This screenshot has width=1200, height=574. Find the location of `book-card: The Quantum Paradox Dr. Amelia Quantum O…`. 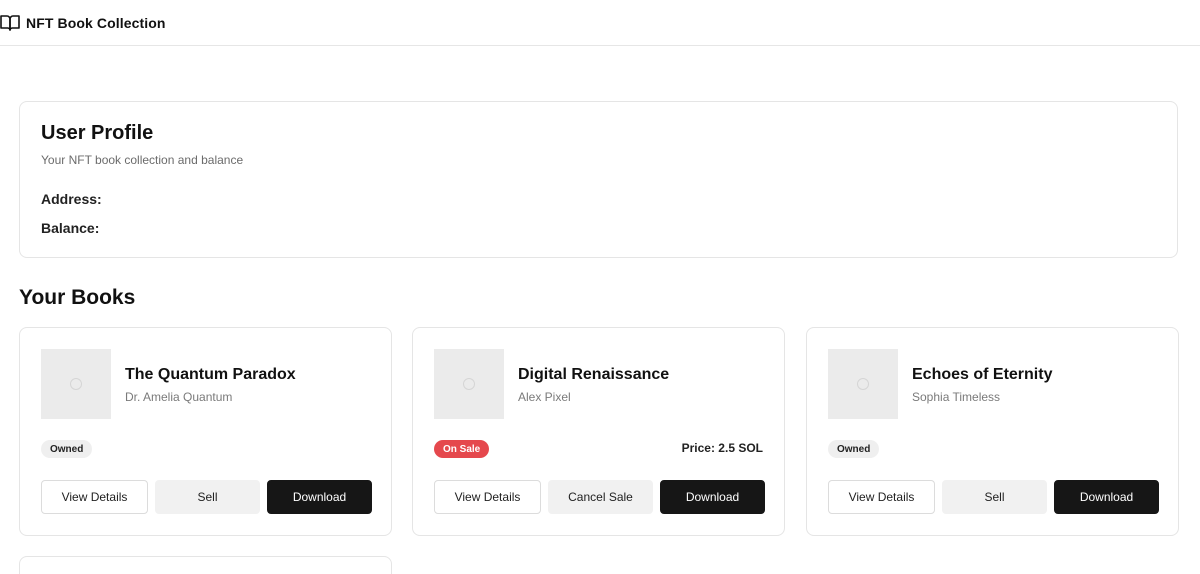

book-card: The Quantum Paradox Dr. Amelia Quantum O… is located at coordinates (205, 431).